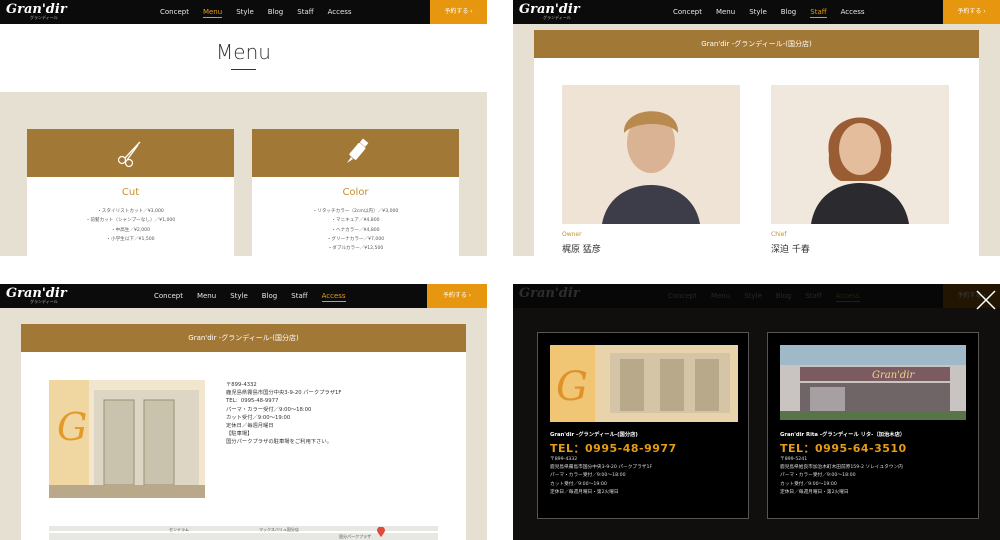  Describe the element at coordinates (794, 459) in the screenshot. I see `info-line: 〒899-5241` at that location.